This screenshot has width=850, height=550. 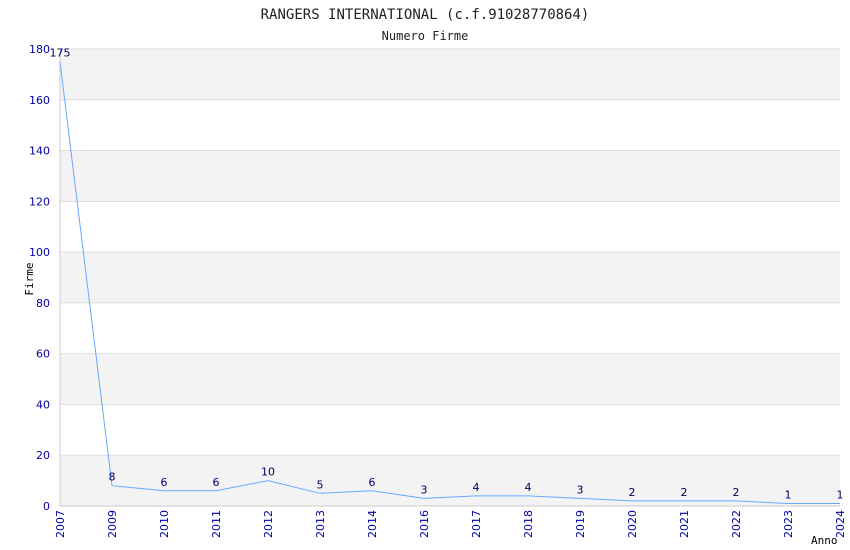 I want to click on x-tick-label: 2019, so click(x=580, y=524).